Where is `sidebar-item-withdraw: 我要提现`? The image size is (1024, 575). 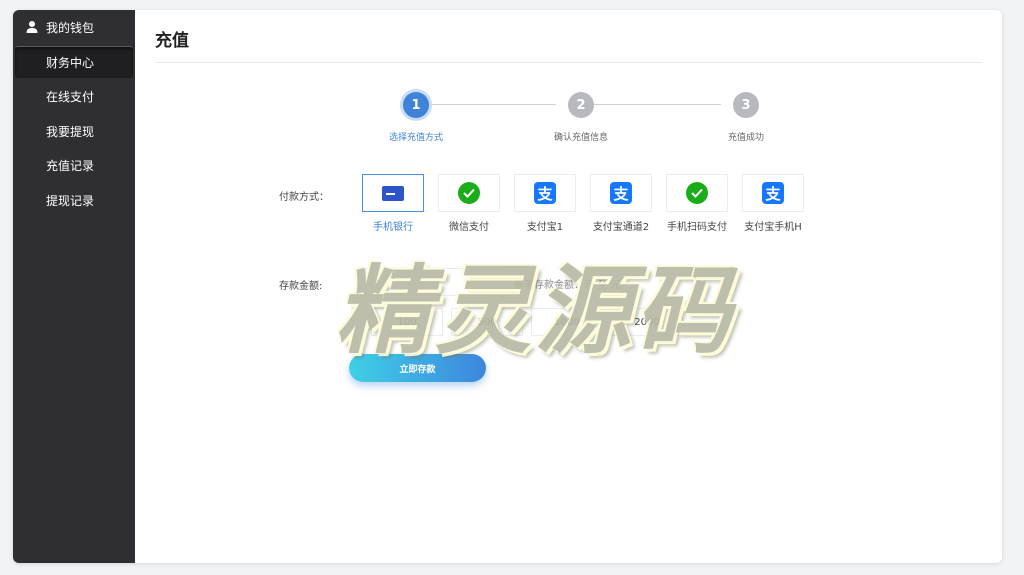
sidebar-item-withdraw: 我要提现 is located at coordinates (74, 131).